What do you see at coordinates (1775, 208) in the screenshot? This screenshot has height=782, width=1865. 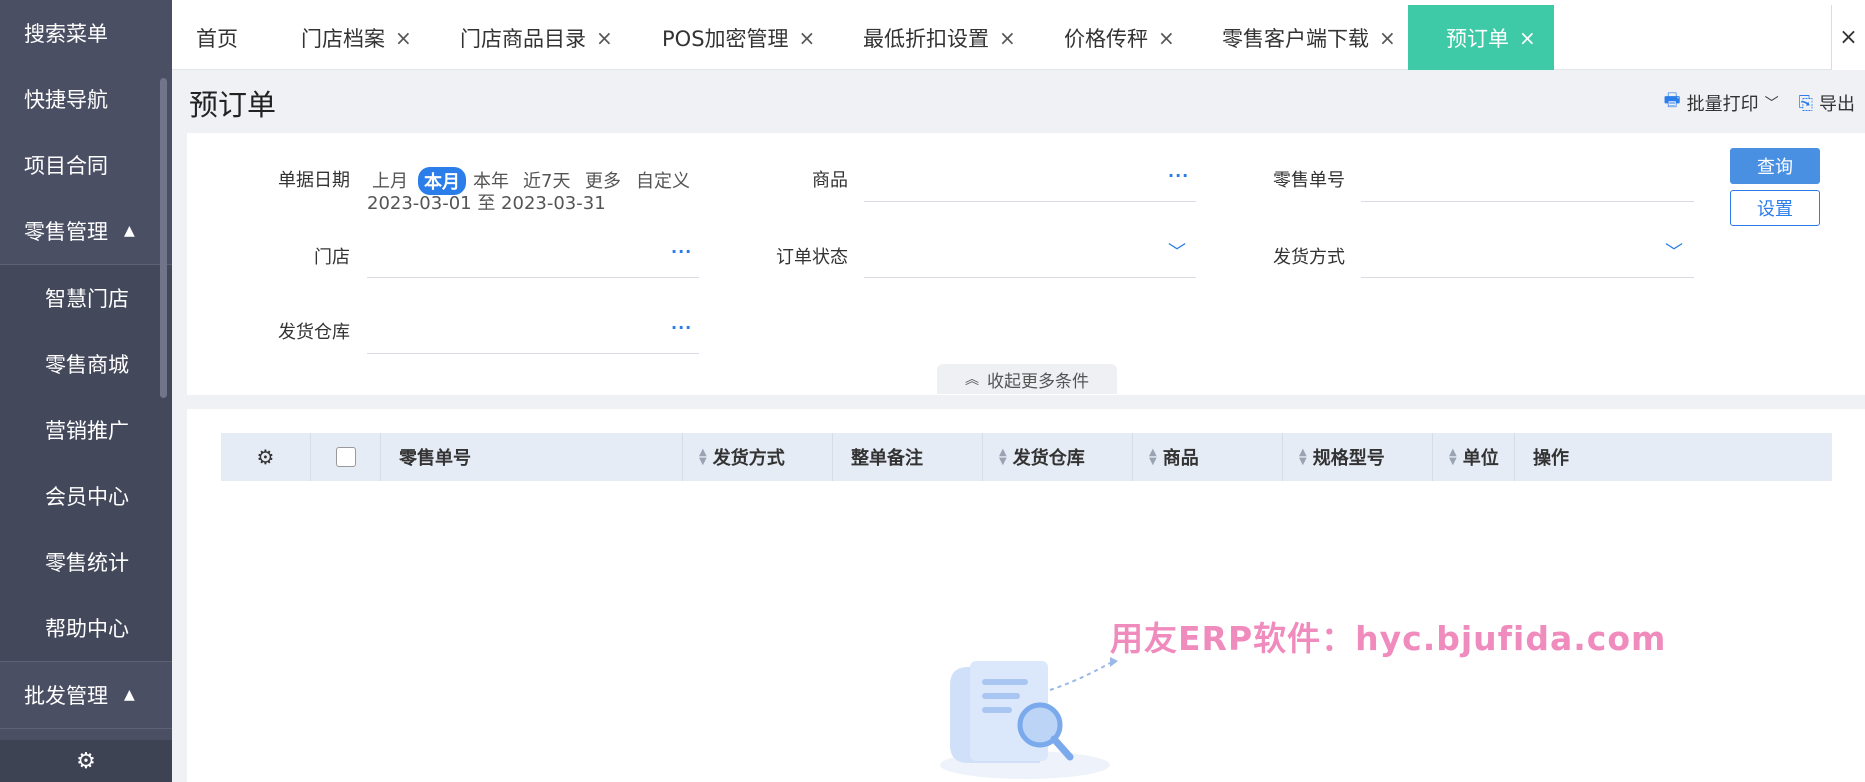 I see `settings-button: 设置` at bounding box center [1775, 208].